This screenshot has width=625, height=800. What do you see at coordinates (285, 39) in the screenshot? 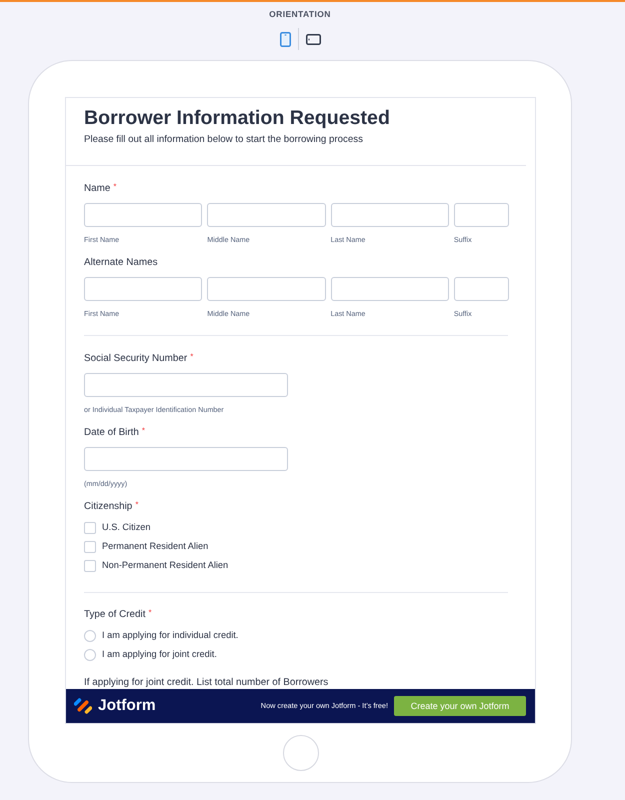
I see `tablet-portrait-icon` at bounding box center [285, 39].